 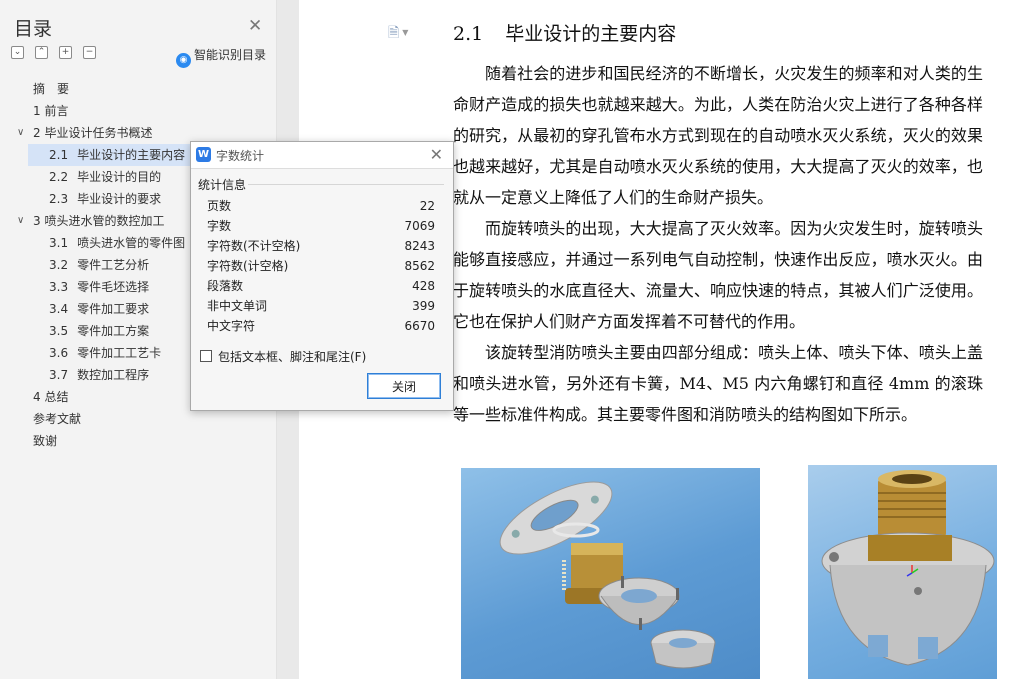 I want to click on checkbox-label: 包括文本框、脚注和尾注(F), so click(x=292, y=357).